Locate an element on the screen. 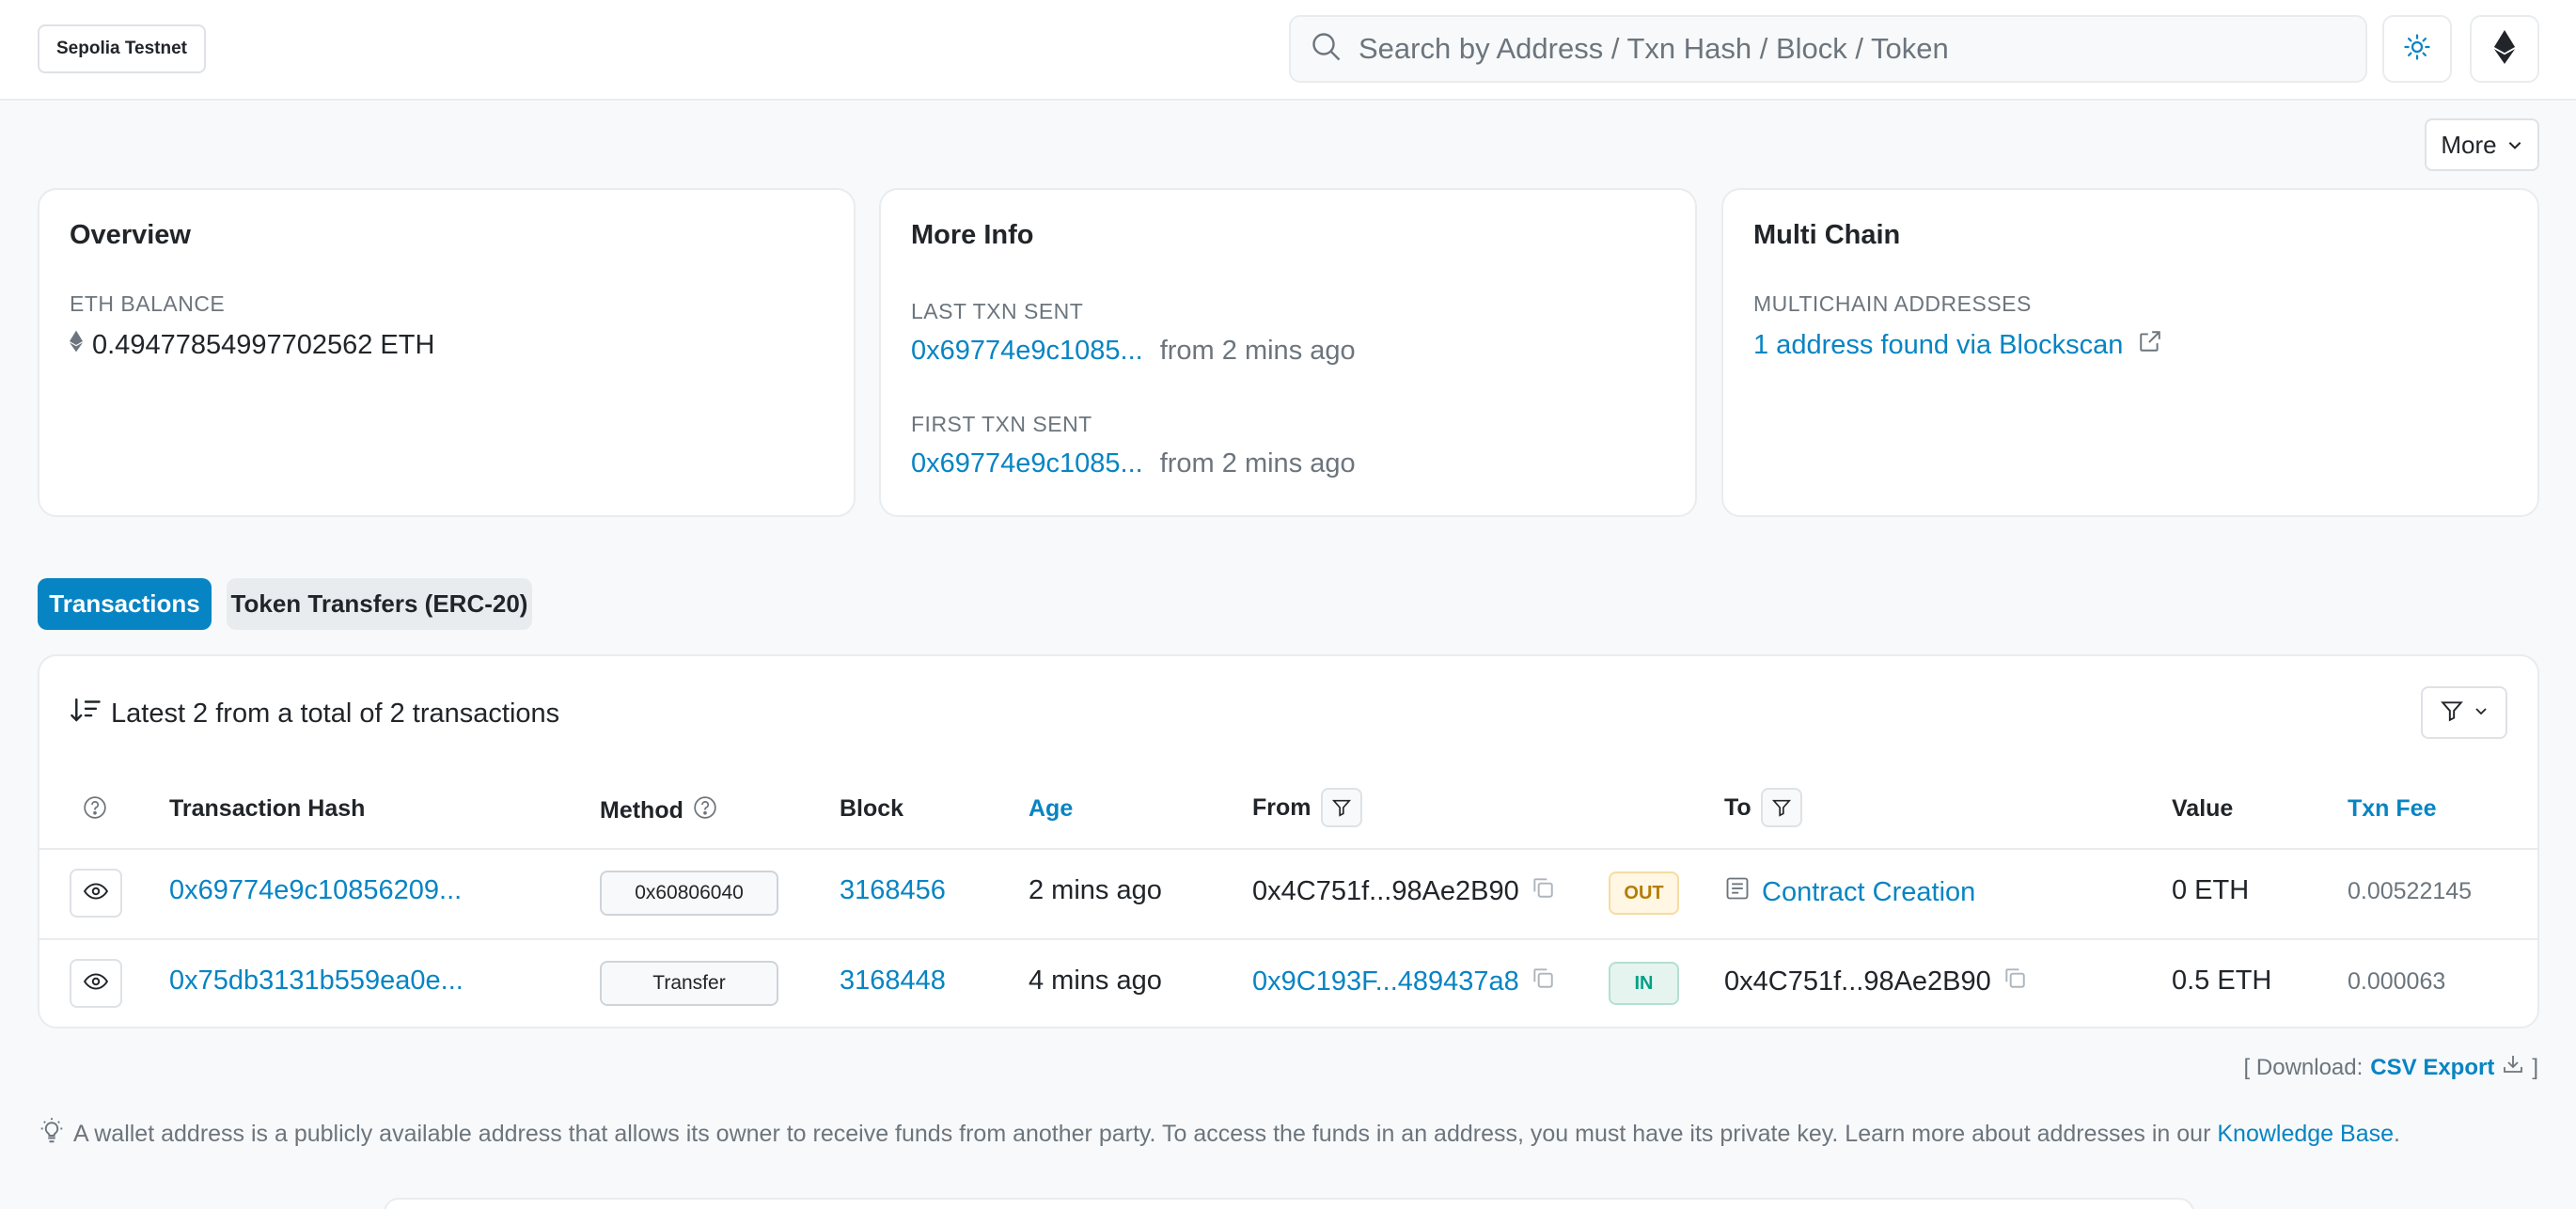 The image size is (2576, 1209). blockscan-link: 1 address found via Blockscan is located at coordinates (1958, 345).